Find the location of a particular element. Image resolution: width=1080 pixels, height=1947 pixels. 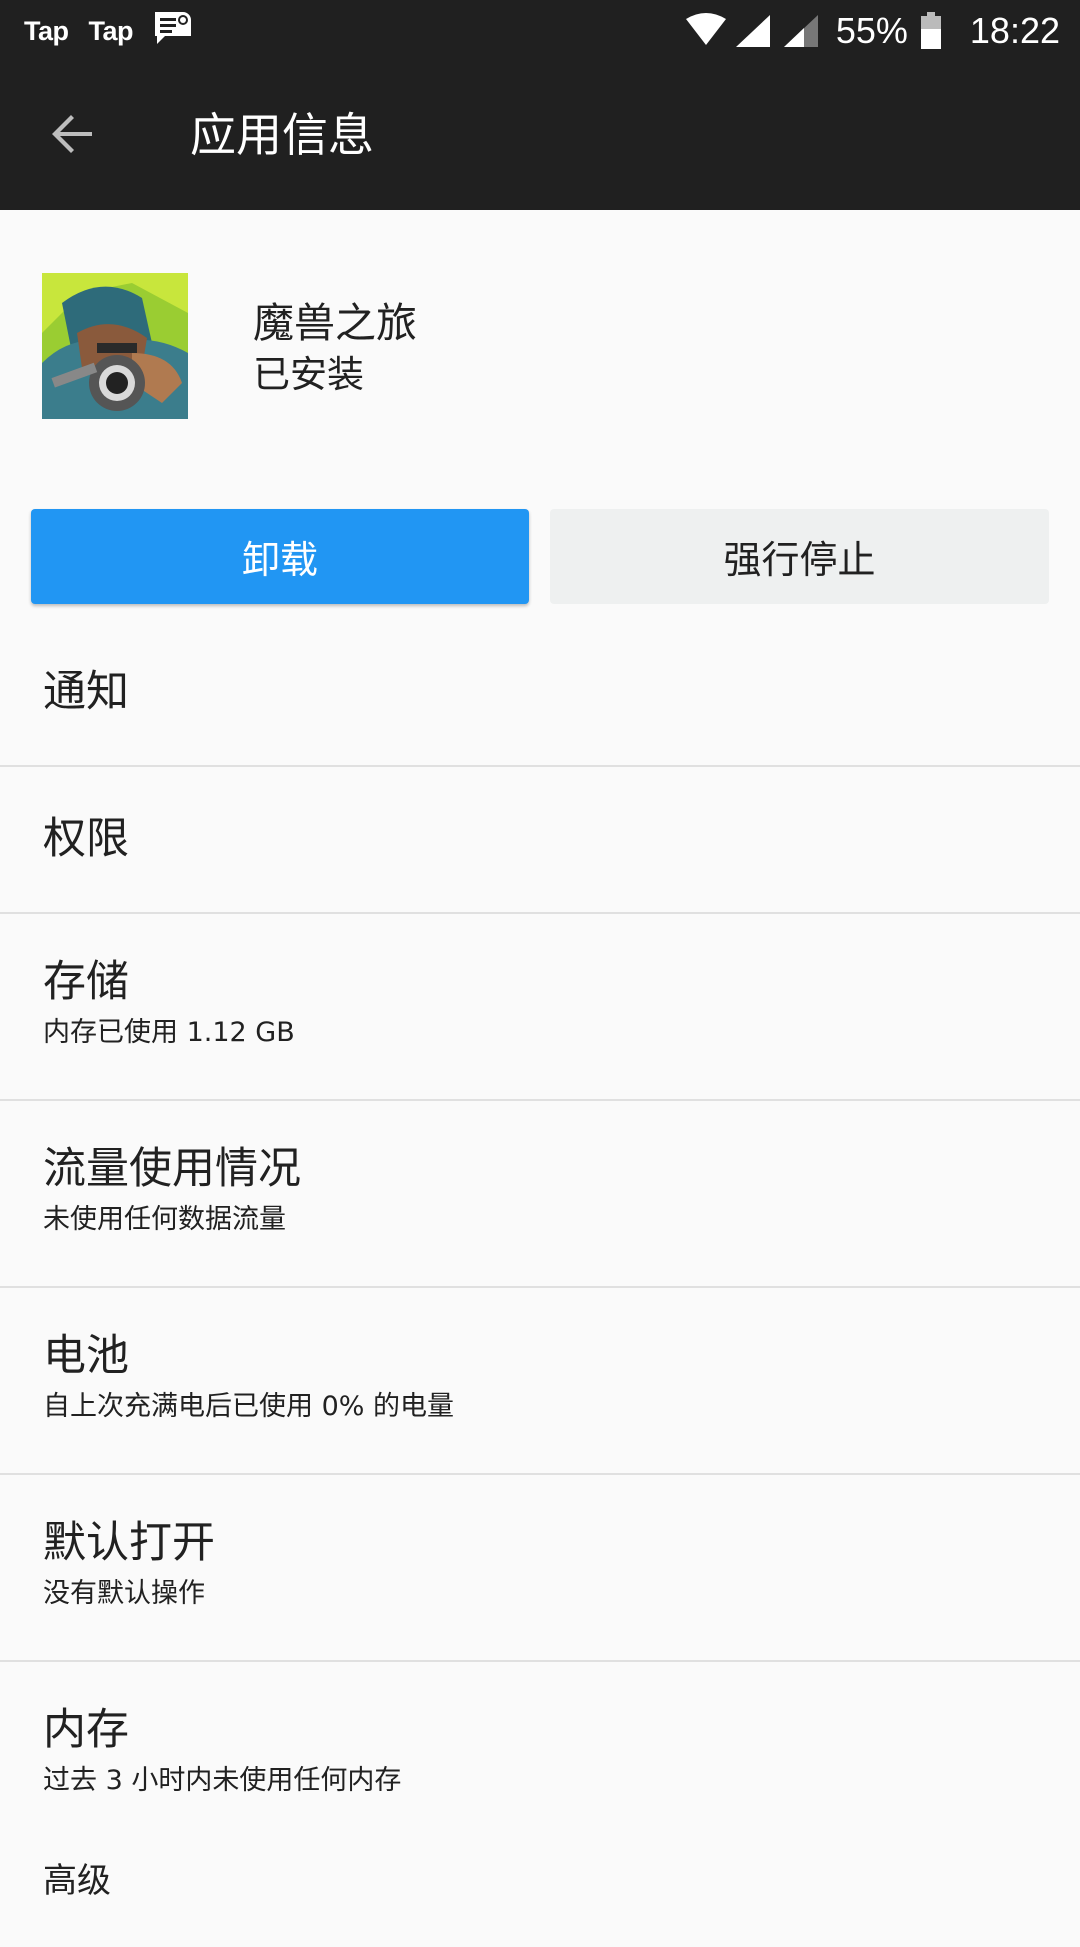

settings-item-advanced: 高级 is located at coordinates (540, 1897).